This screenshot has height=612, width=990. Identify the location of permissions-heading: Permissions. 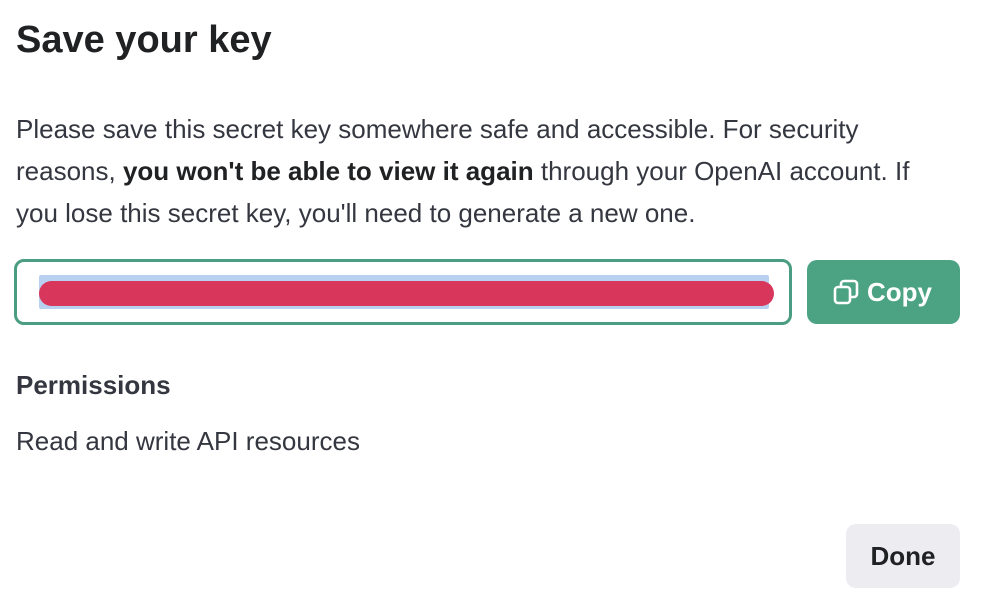
(93, 385).